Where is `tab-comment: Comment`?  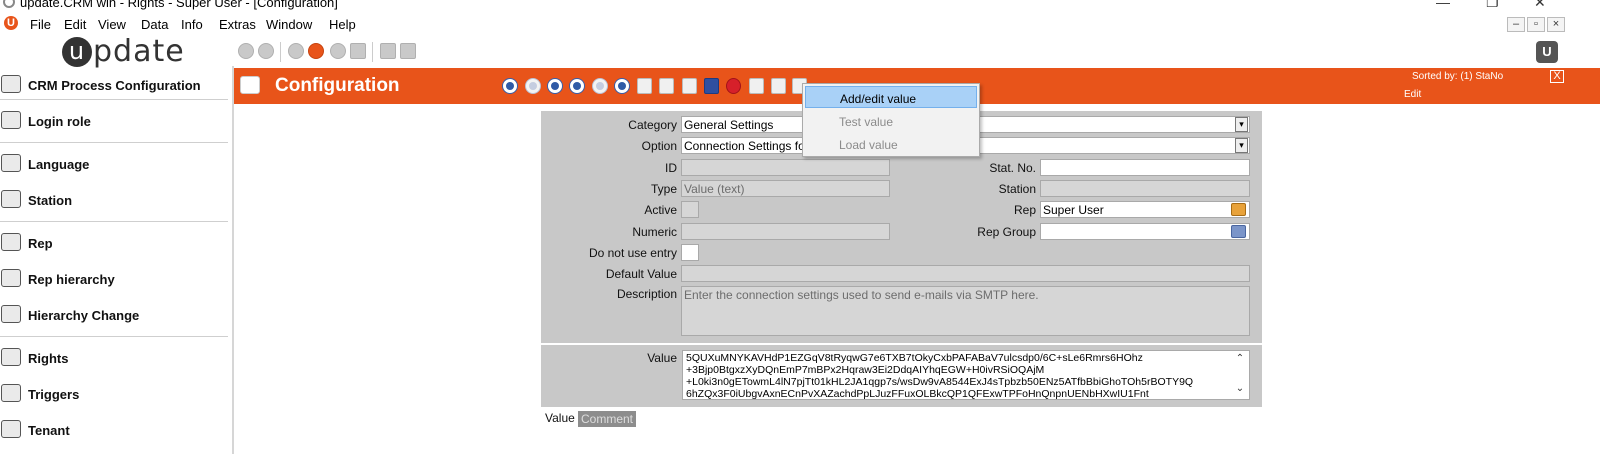 tab-comment: Comment is located at coordinates (607, 419).